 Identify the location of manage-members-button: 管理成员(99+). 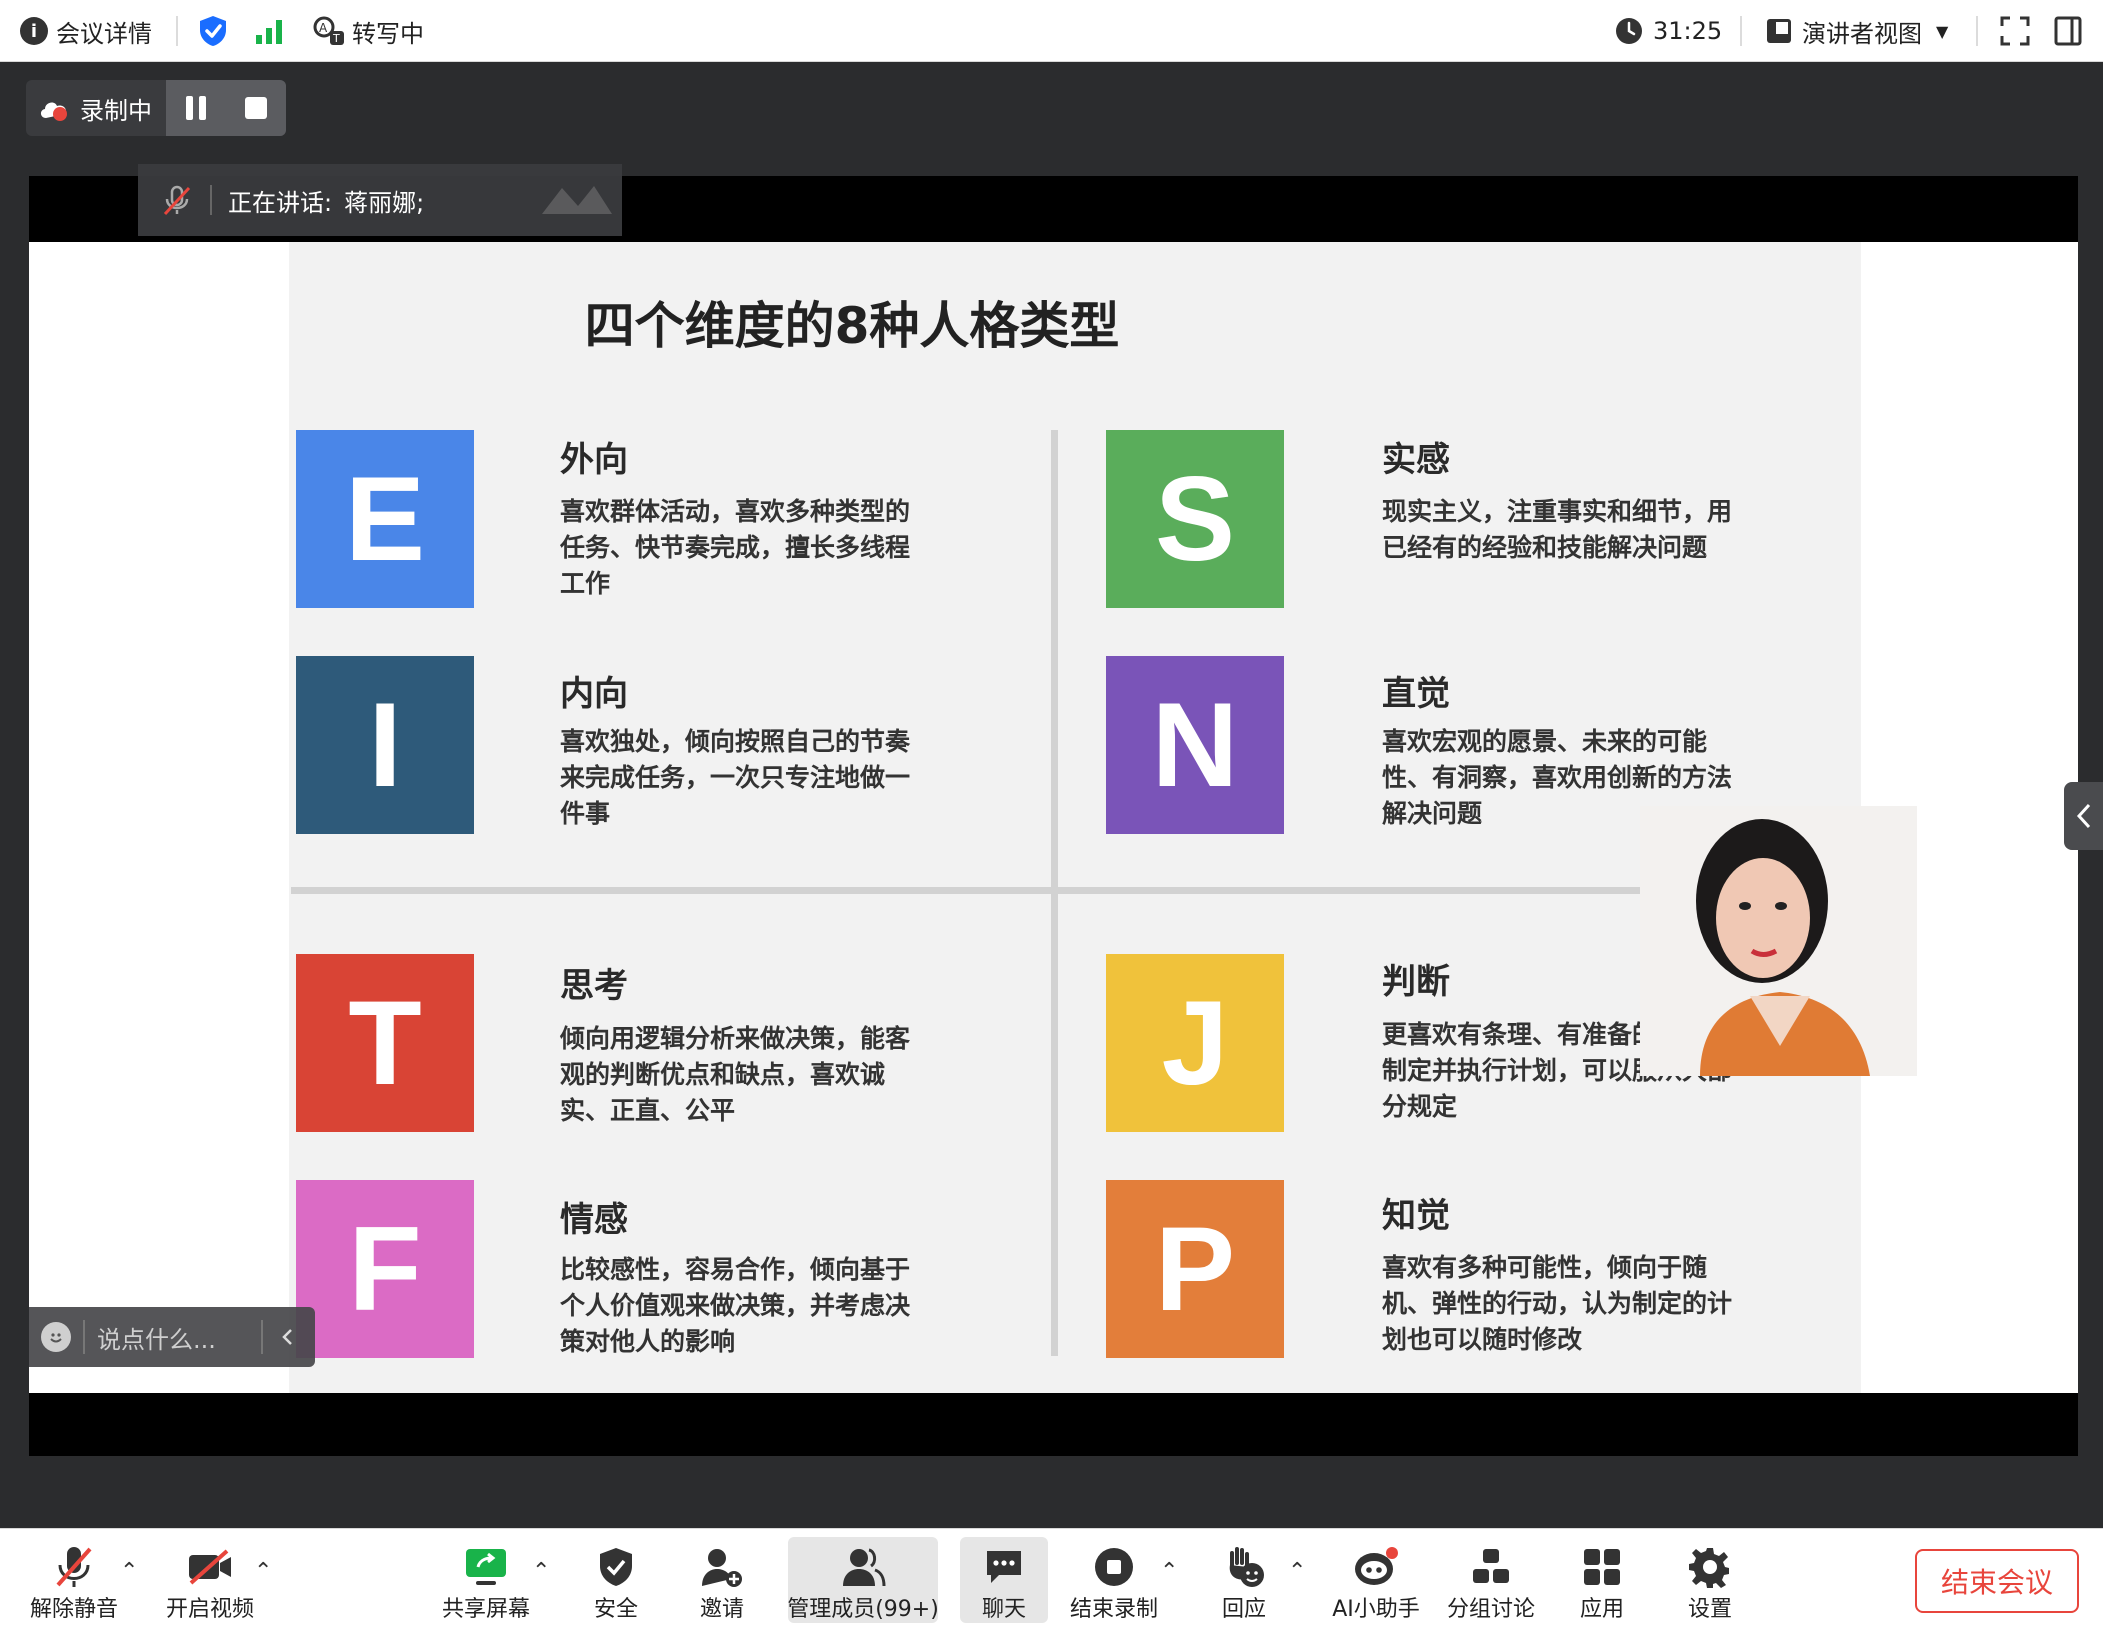
(863, 1580).